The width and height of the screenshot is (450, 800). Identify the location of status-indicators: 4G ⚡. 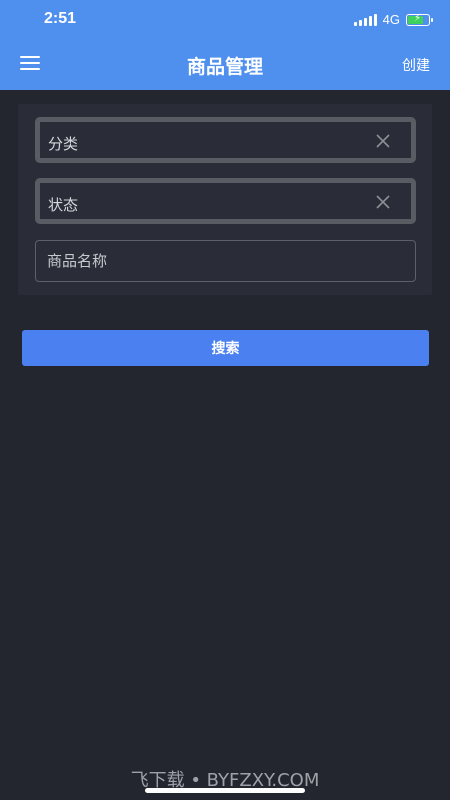
(393, 19).